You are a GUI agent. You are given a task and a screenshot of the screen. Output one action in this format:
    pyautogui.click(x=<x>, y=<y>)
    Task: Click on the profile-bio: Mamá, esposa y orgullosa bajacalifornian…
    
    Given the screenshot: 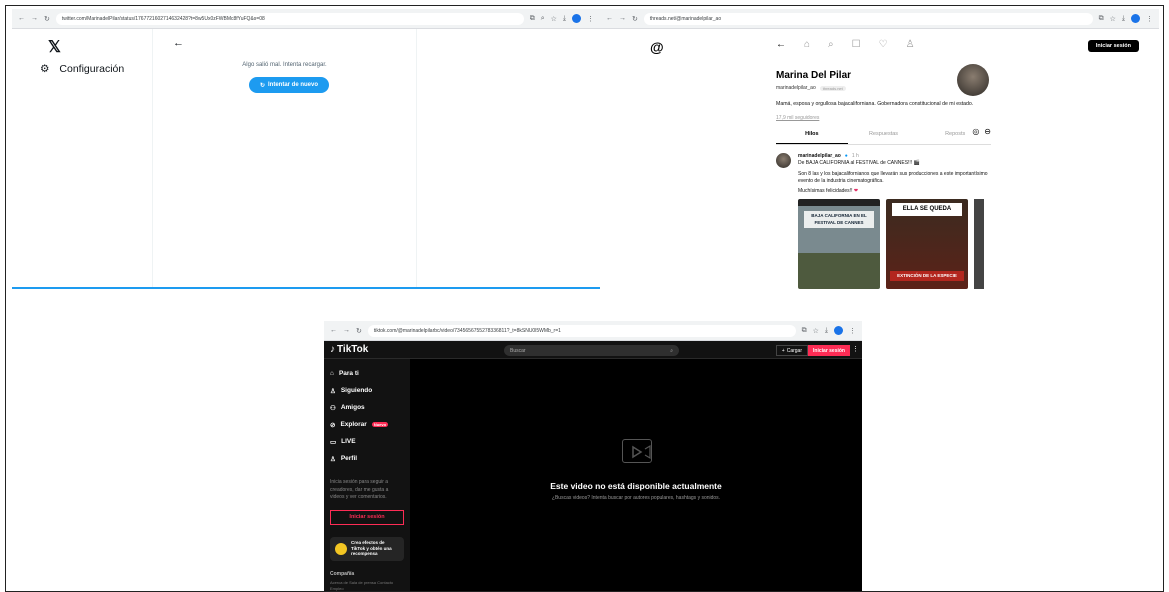 What is the action you would take?
    pyautogui.click(x=875, y=104)
    